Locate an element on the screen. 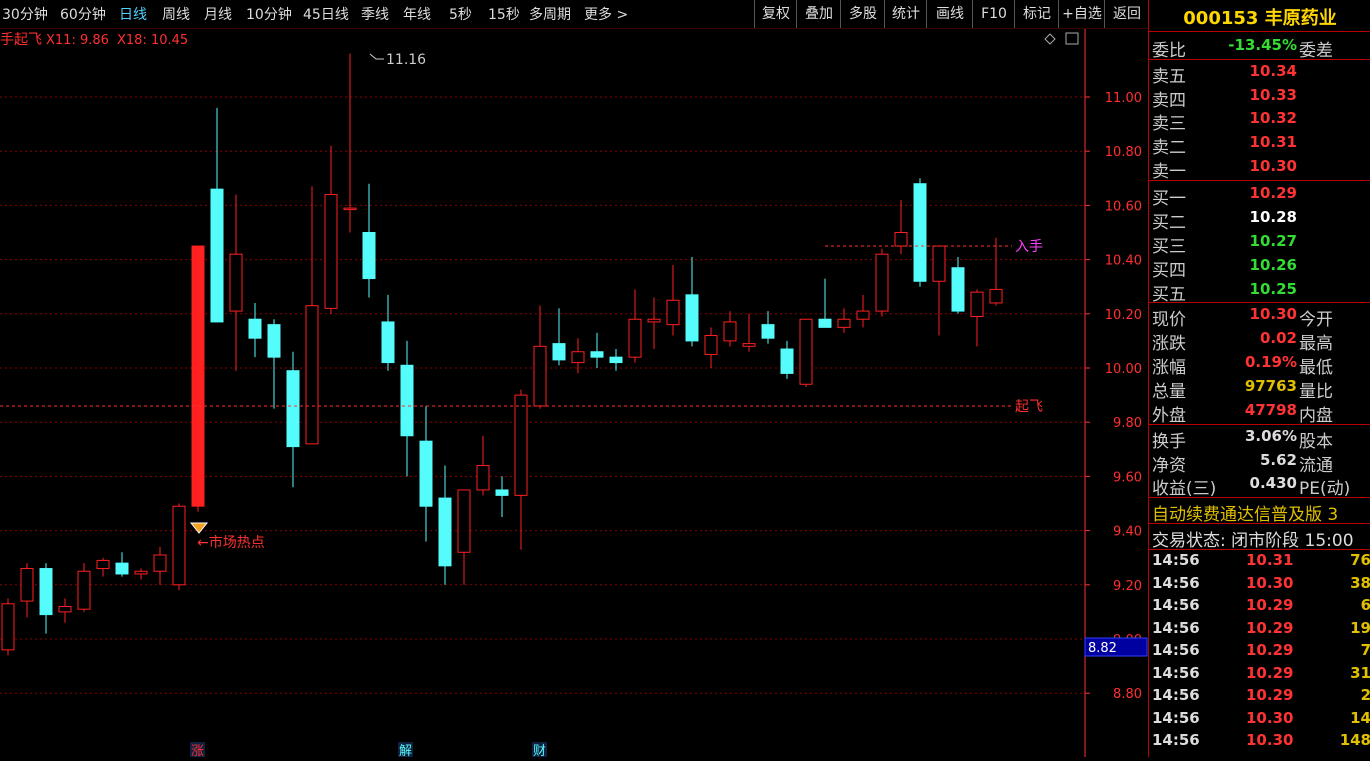 Image resolution: width=1370 pixels, height=761 pixels. period-tab-7: 季线 is located at coordinates (375, 14).